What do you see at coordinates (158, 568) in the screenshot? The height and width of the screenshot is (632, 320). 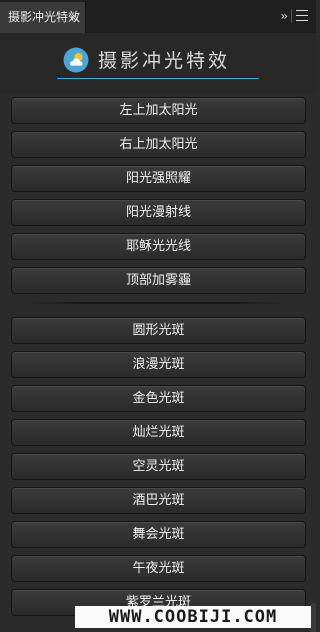 I see `btn-midnight-bokeh: 午夜光斑` at bounding box center [158, 568].